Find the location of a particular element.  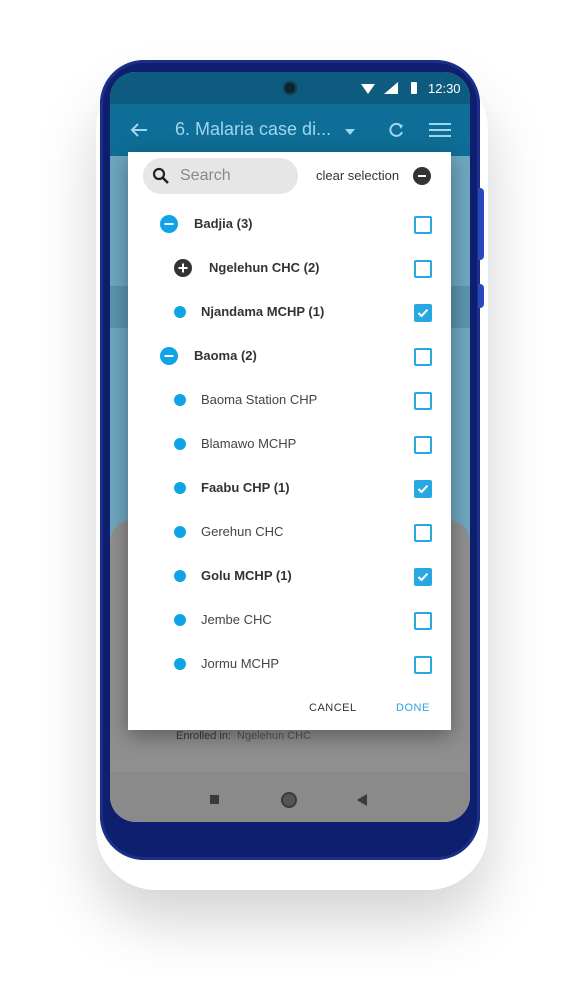

search-field: Search is located at coordinates (220, 176).